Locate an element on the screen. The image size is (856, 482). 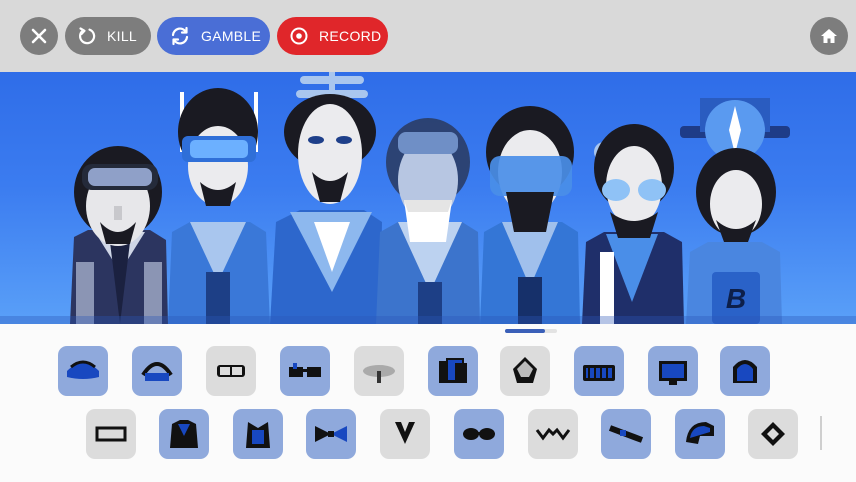
hood-icon is located at coordinates (745, 371).